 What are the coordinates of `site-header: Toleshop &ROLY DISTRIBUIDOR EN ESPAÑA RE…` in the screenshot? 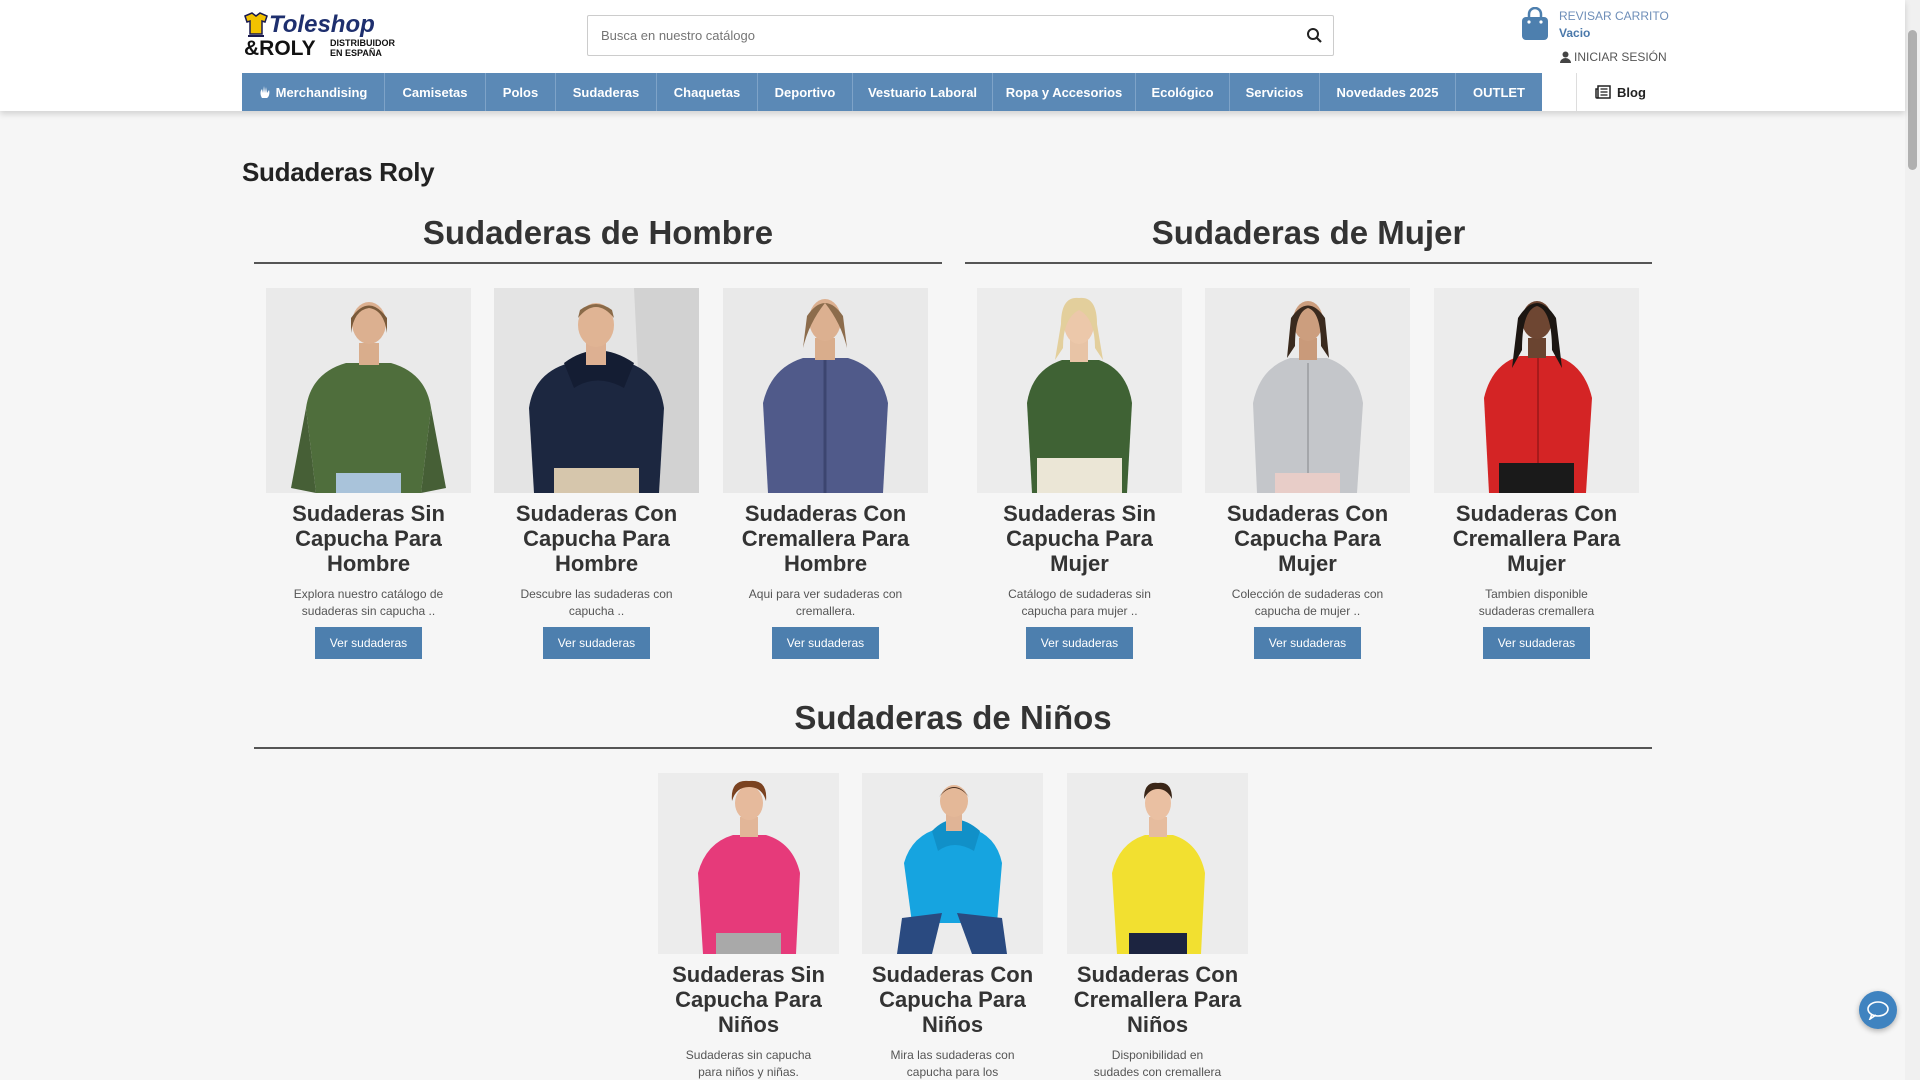 It's located at (952, 55).